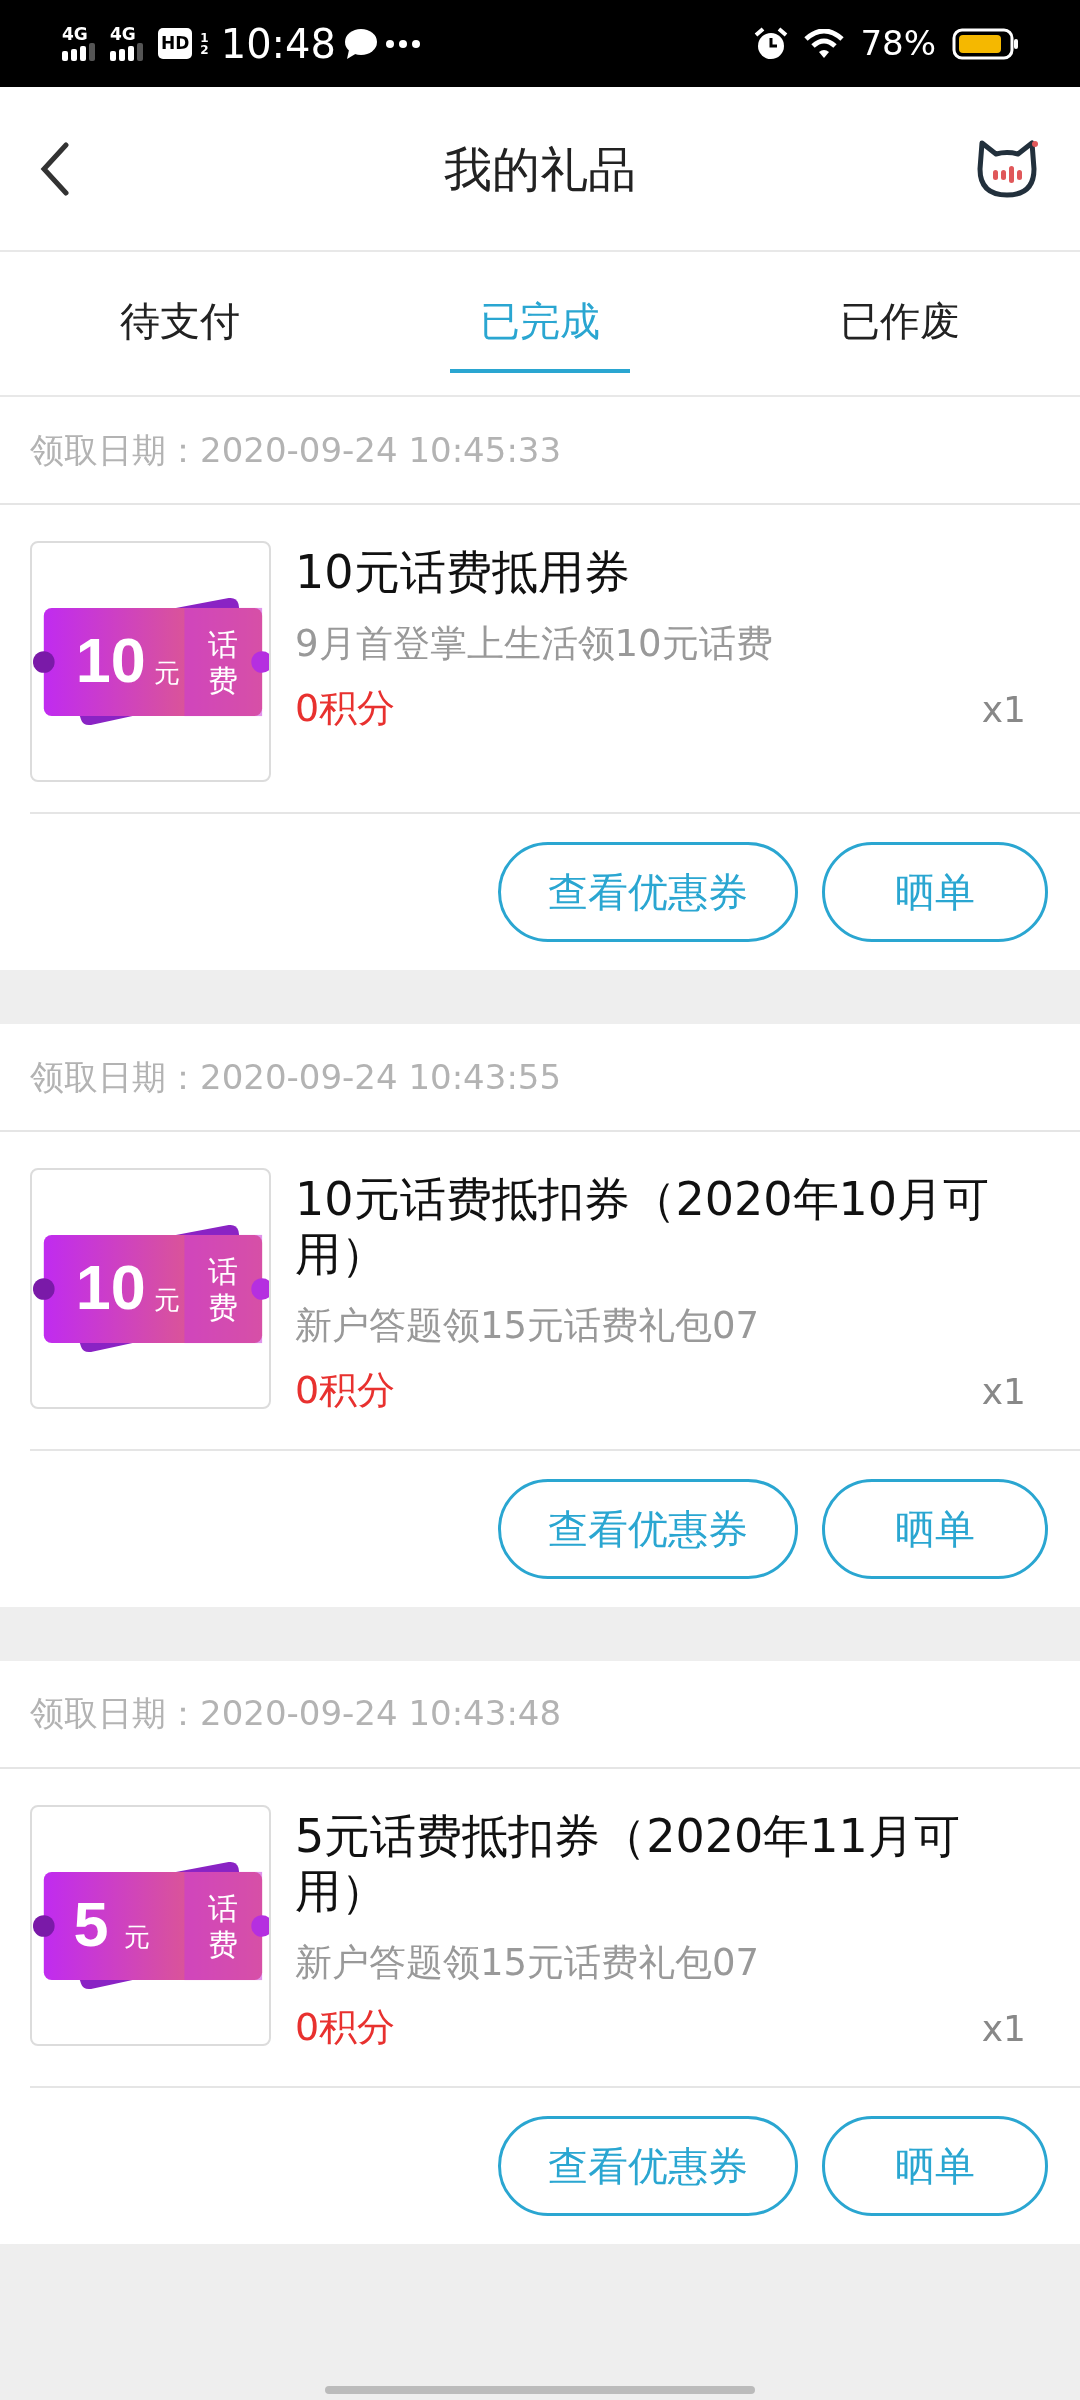 This screenshot has height=2400, width=1080. What do you see at coordinates (204, 37) in the screenshot?
I see `sim-number: 1` at bounding box center [204, 37].